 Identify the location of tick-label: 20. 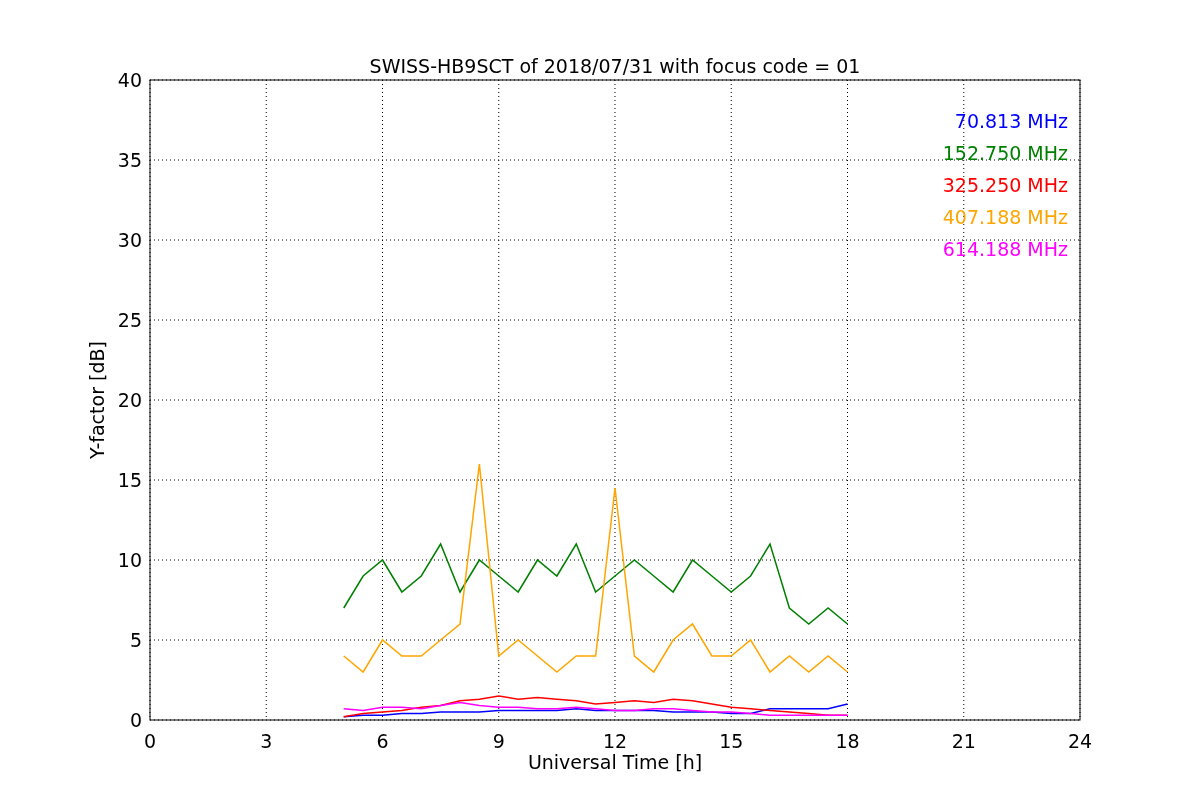
(129, 400).